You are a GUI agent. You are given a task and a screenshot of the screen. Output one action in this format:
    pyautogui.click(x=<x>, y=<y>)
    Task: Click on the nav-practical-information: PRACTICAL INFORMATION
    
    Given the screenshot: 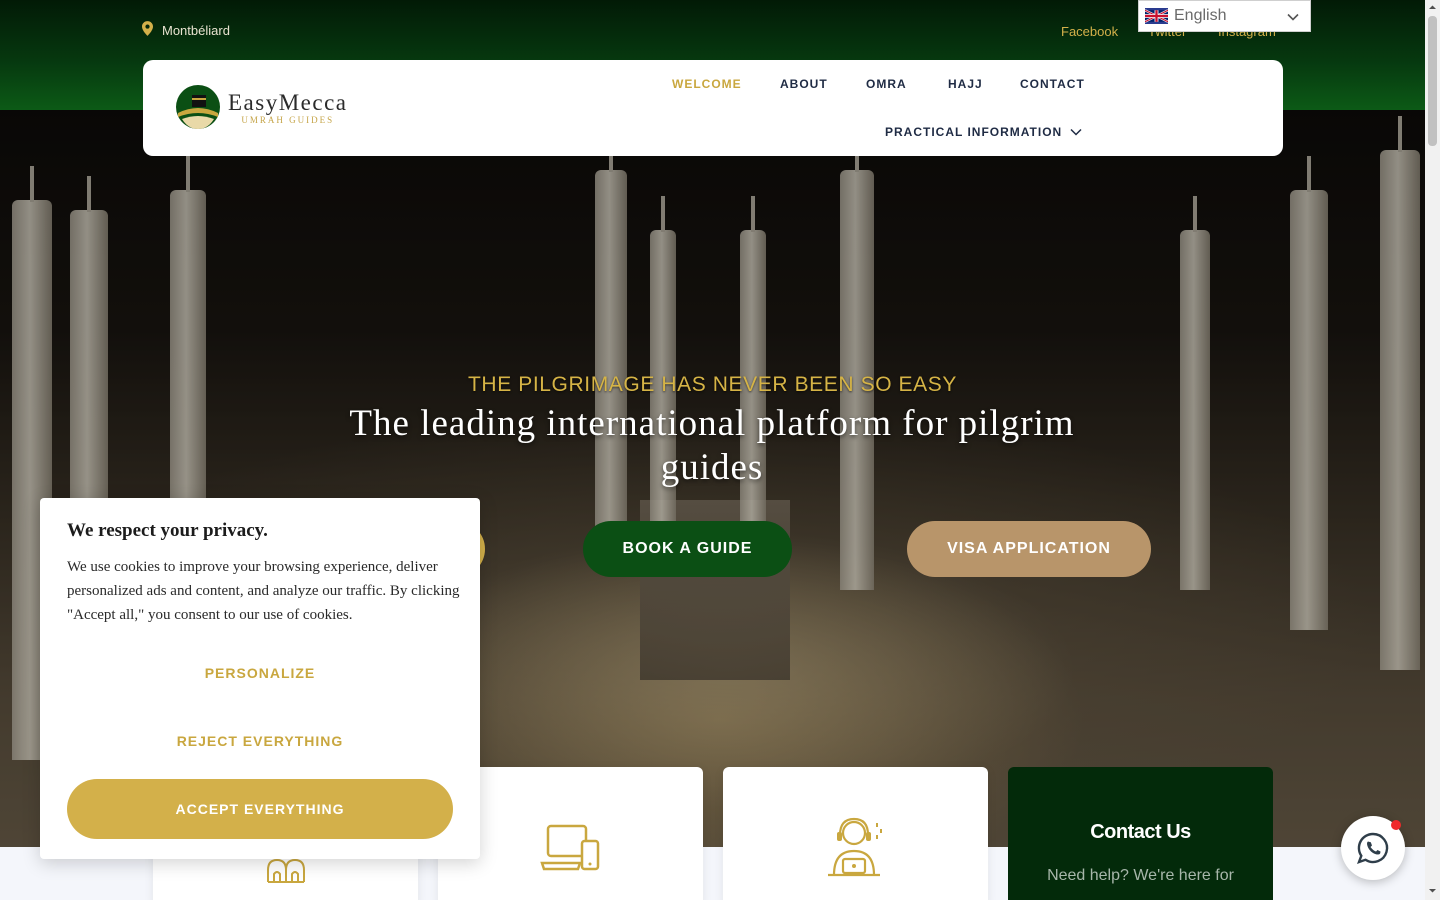 What is the action you would take?
    pyautogui.click(x=983, y=132)
    